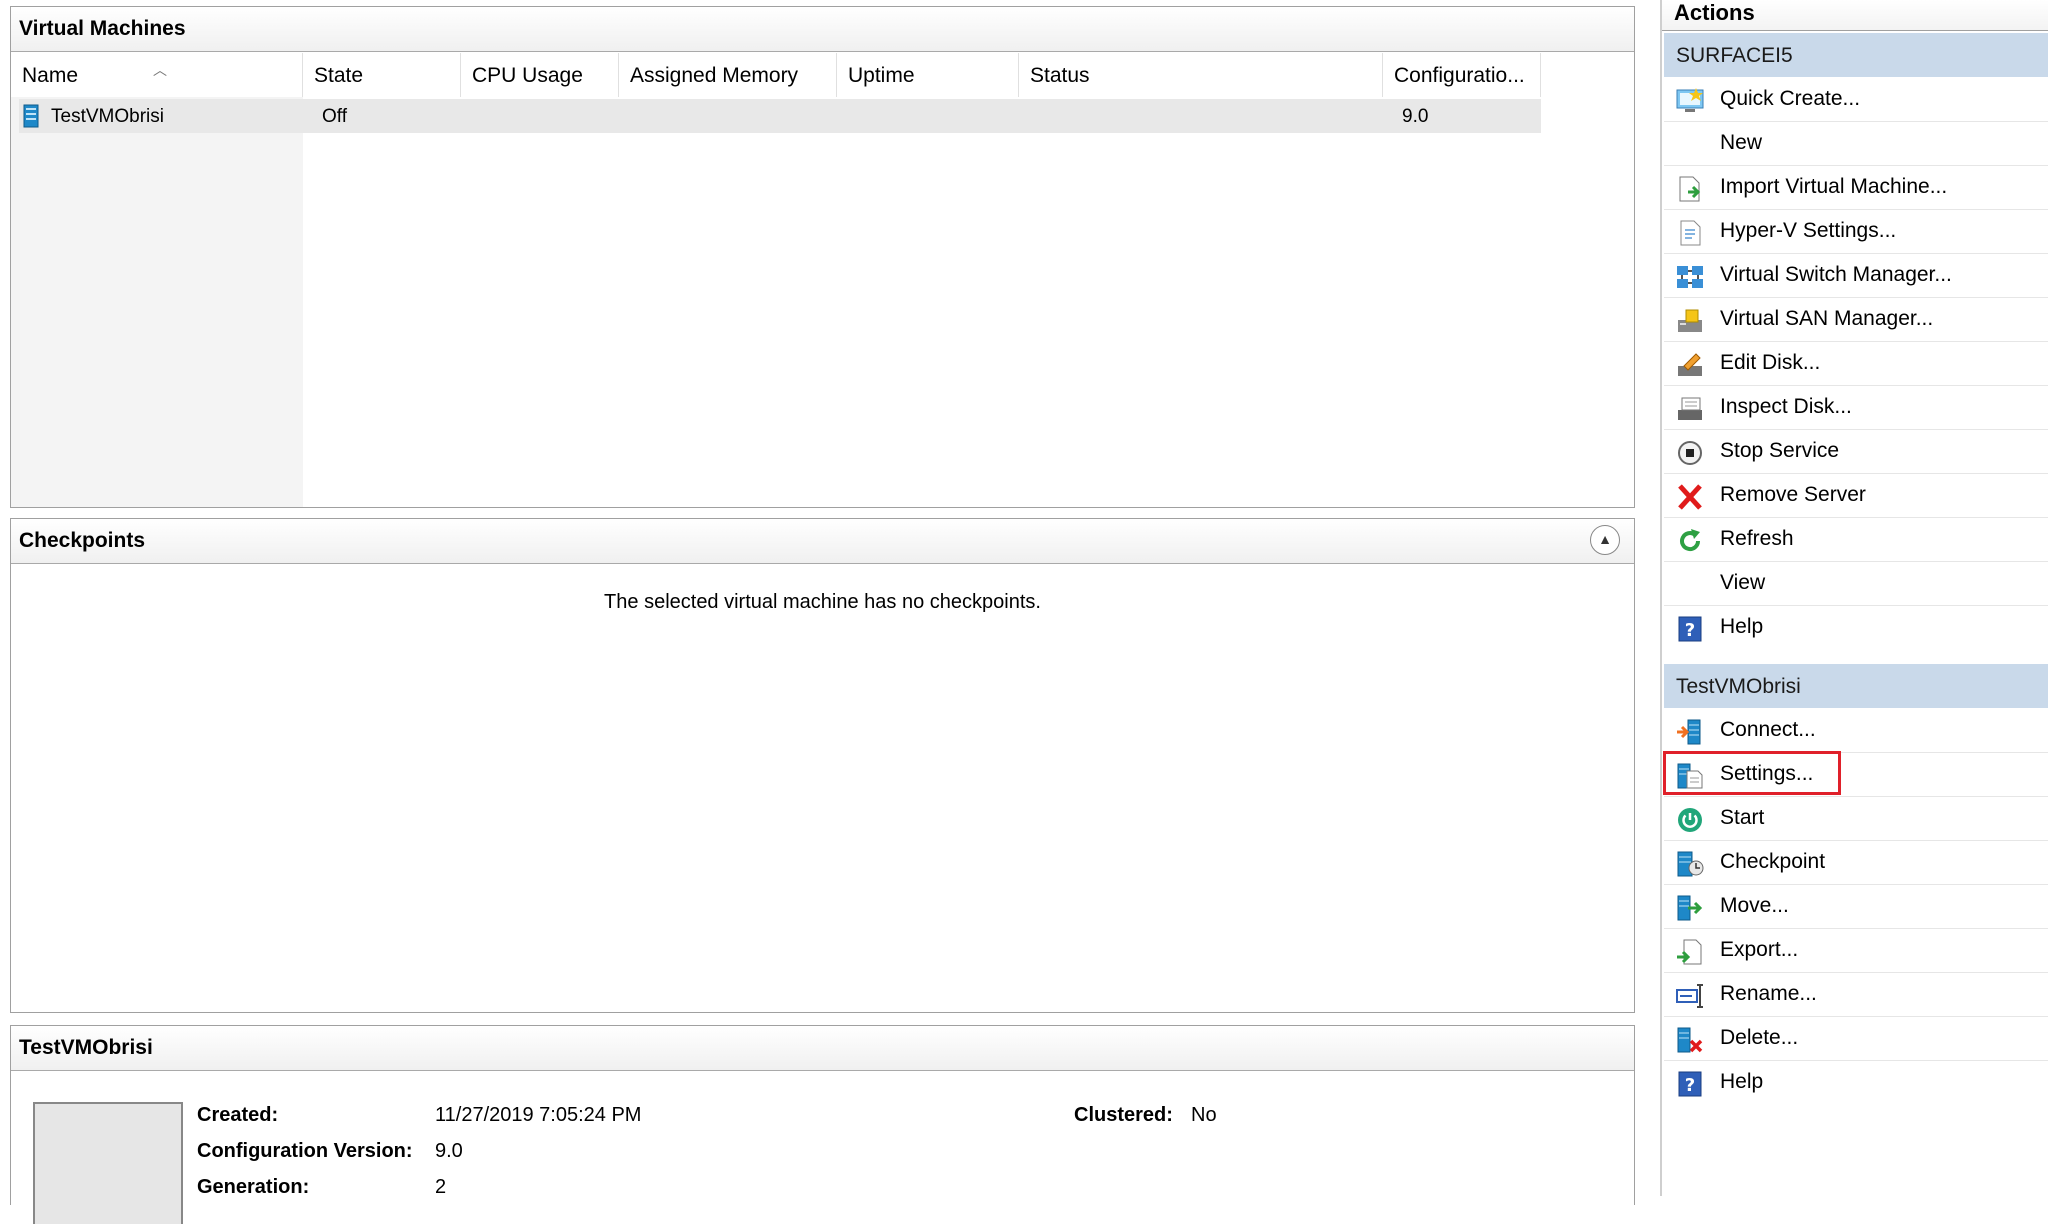  What do you see at coordinates (1690, 407) in the screenshot?
I see `inspect-disk-icon` at bounding box center [1690, 407].